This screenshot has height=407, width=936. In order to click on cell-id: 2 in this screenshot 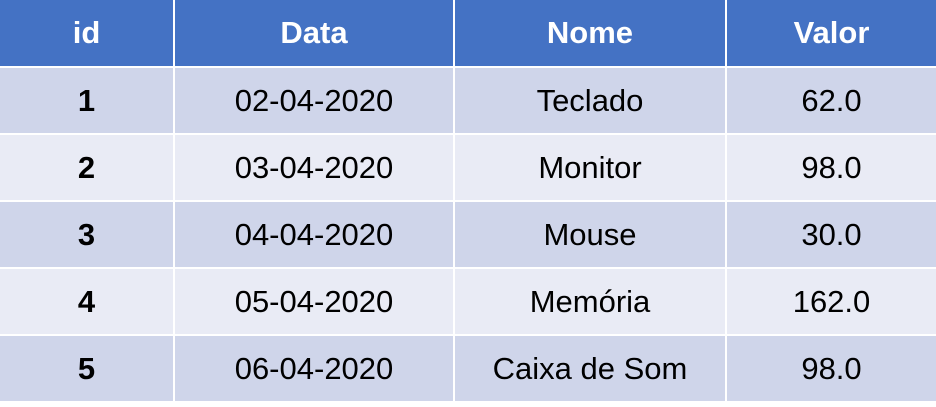, I will do `click(87, 167)`.